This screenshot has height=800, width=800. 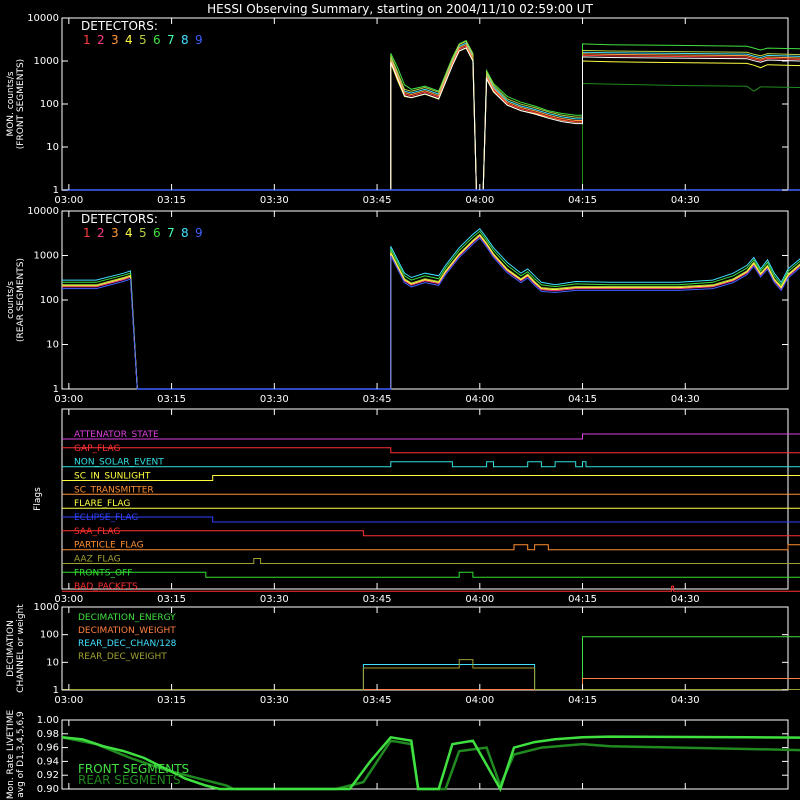 What do you see at coordinates (115, 233) in the screenshot?
I see `rear-detector-3: 3` at bounding box center [115, 233].